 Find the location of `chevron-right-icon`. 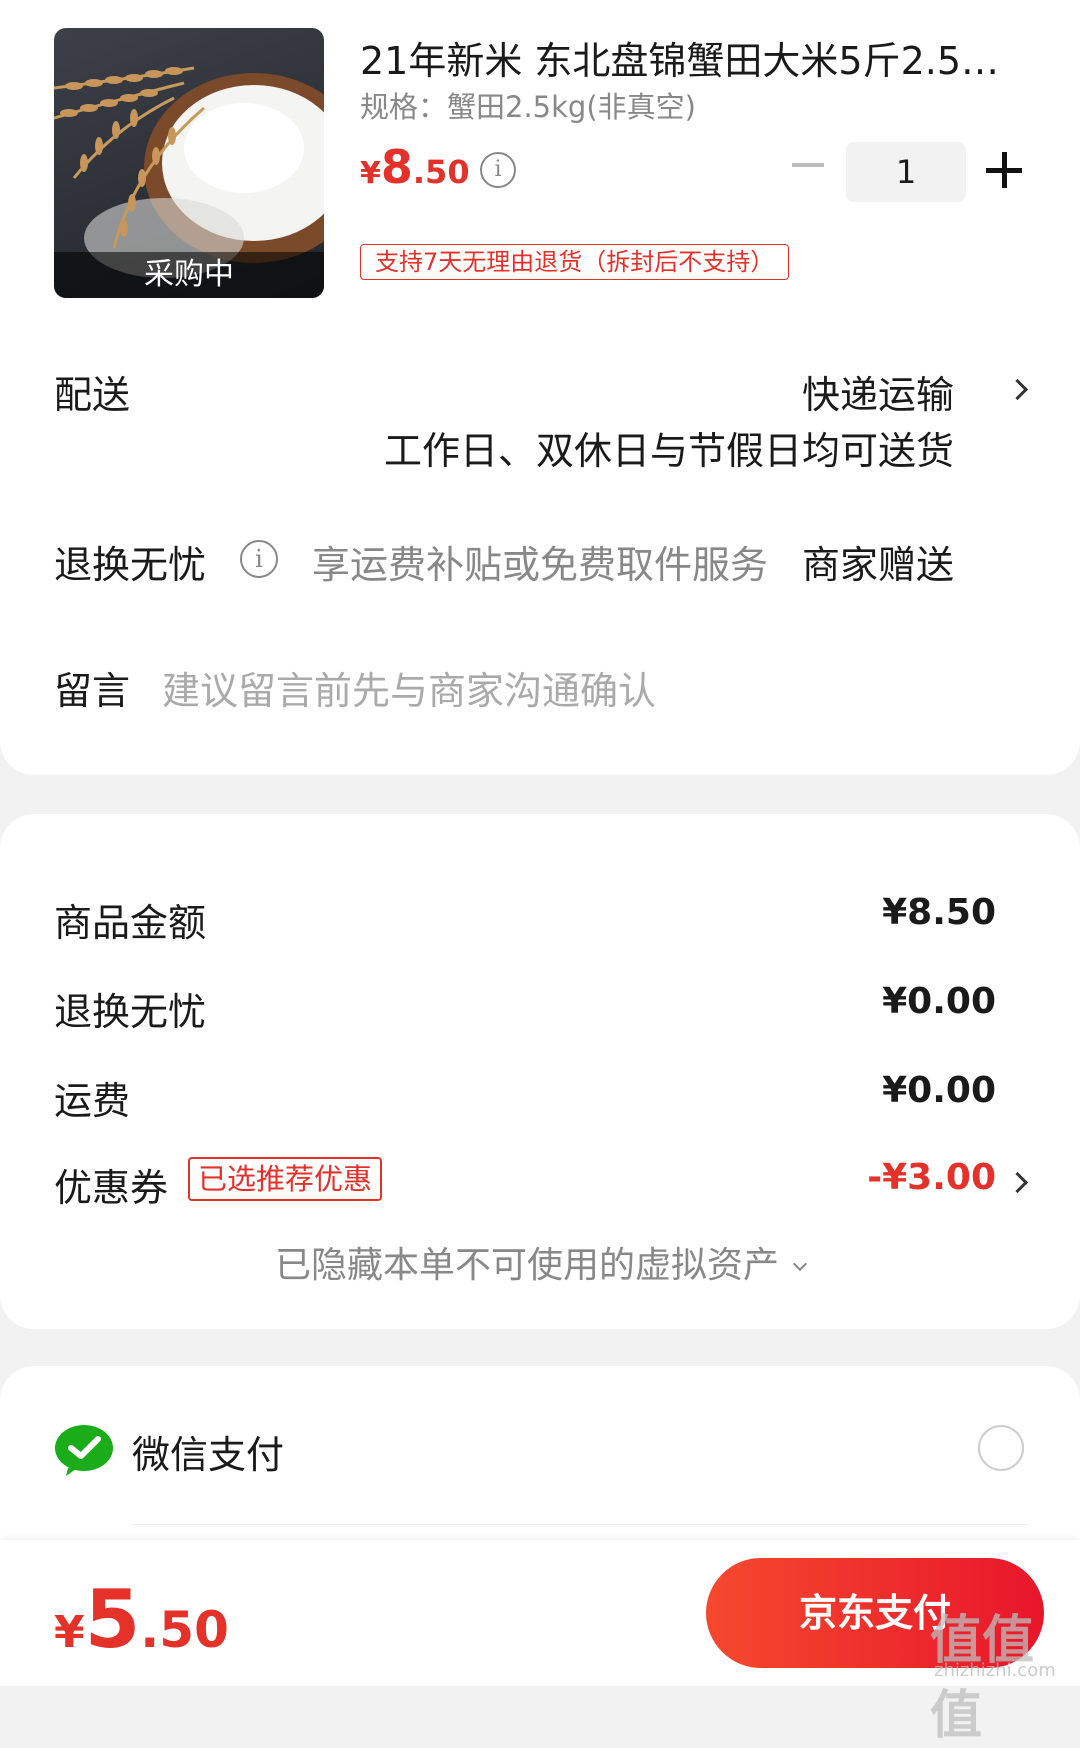

chevron-right-icon is located at coordinates (1017, 389).